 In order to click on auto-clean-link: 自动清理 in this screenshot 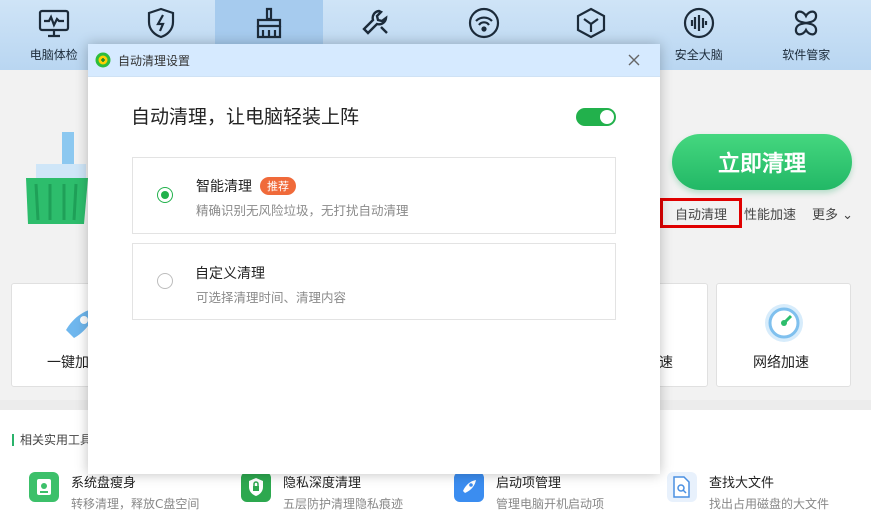, I will do `click(701, 213)`.